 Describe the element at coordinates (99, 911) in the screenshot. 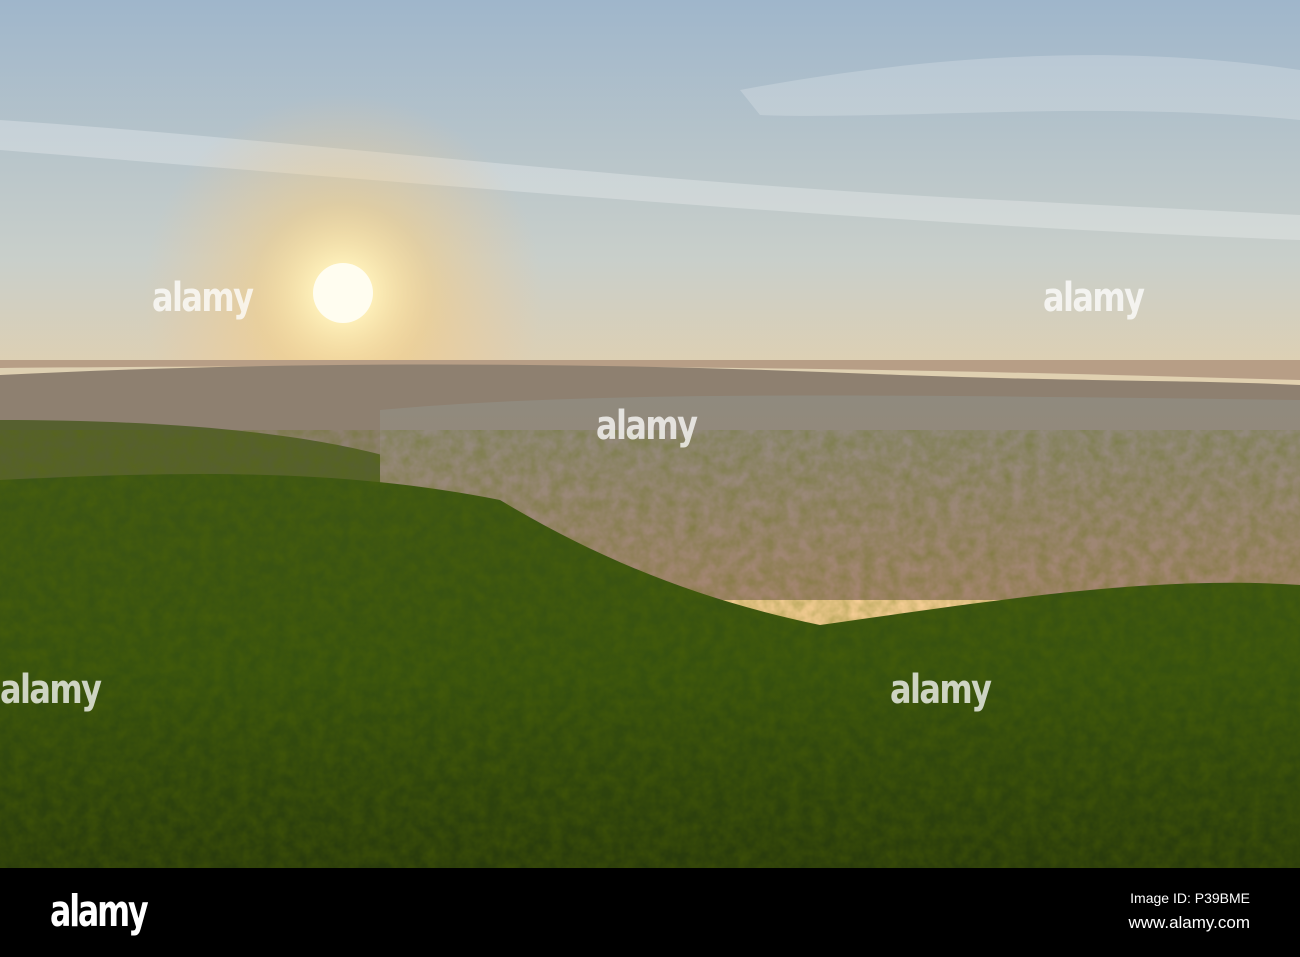

I see `alamy-logo: alamy` at that location.